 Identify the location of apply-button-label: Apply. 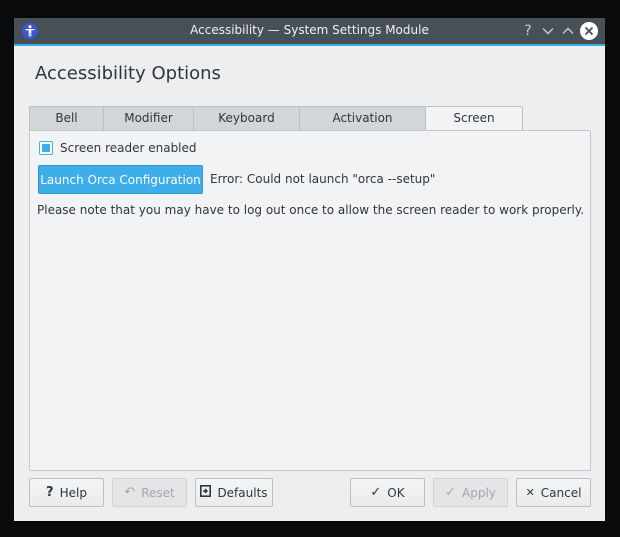
(479, 492).